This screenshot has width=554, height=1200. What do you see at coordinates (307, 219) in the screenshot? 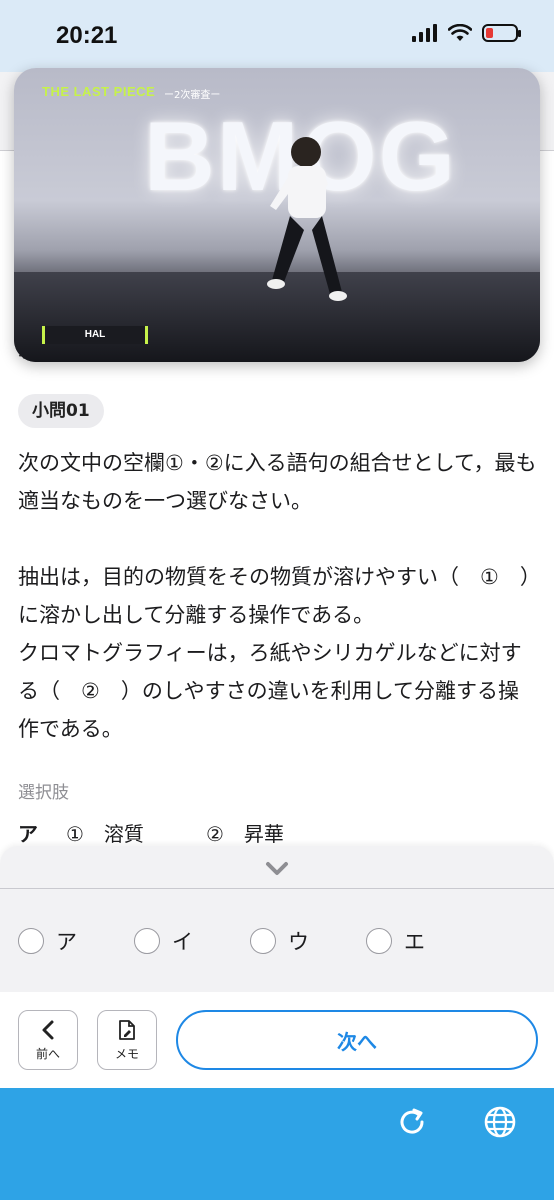
I see `dancer-figure` at bounding box center [307, 219].